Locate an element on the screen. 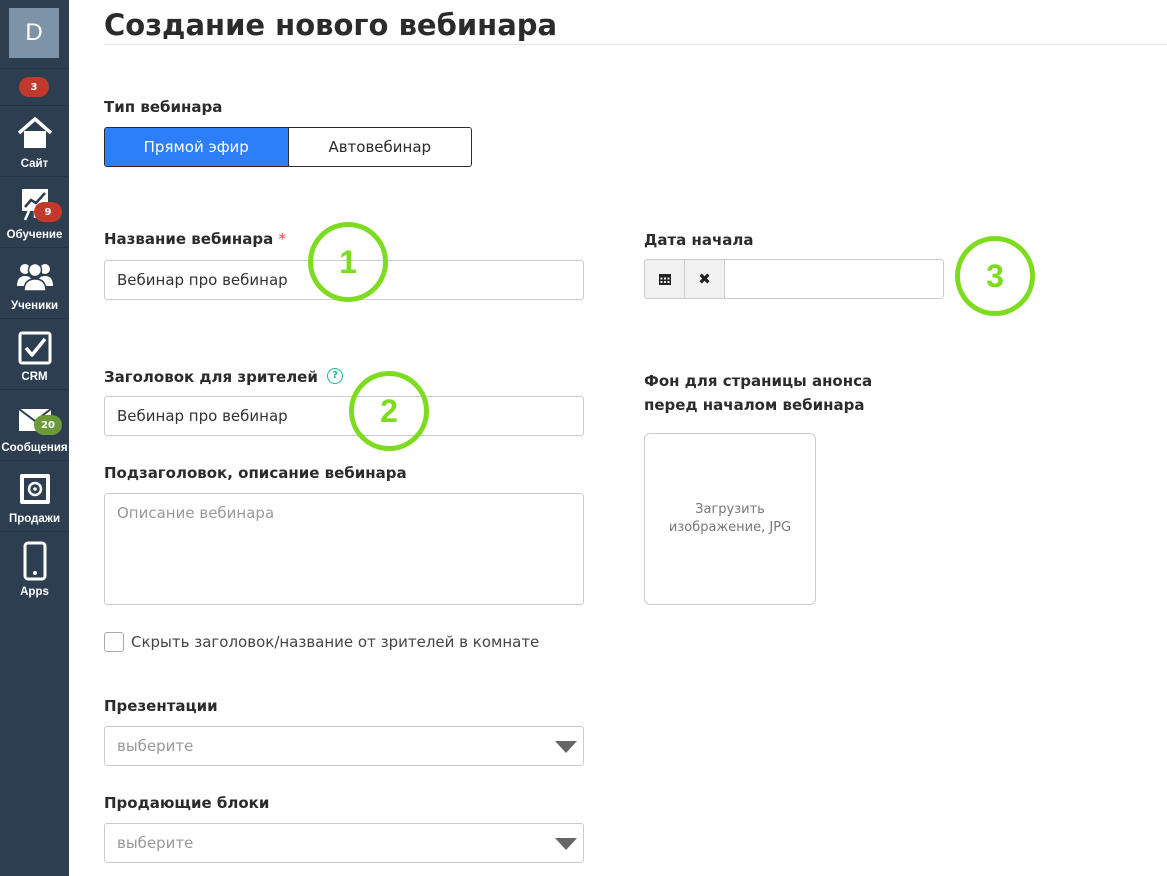  annotation-marker-2: 2 is located at coordinates (389, 411).